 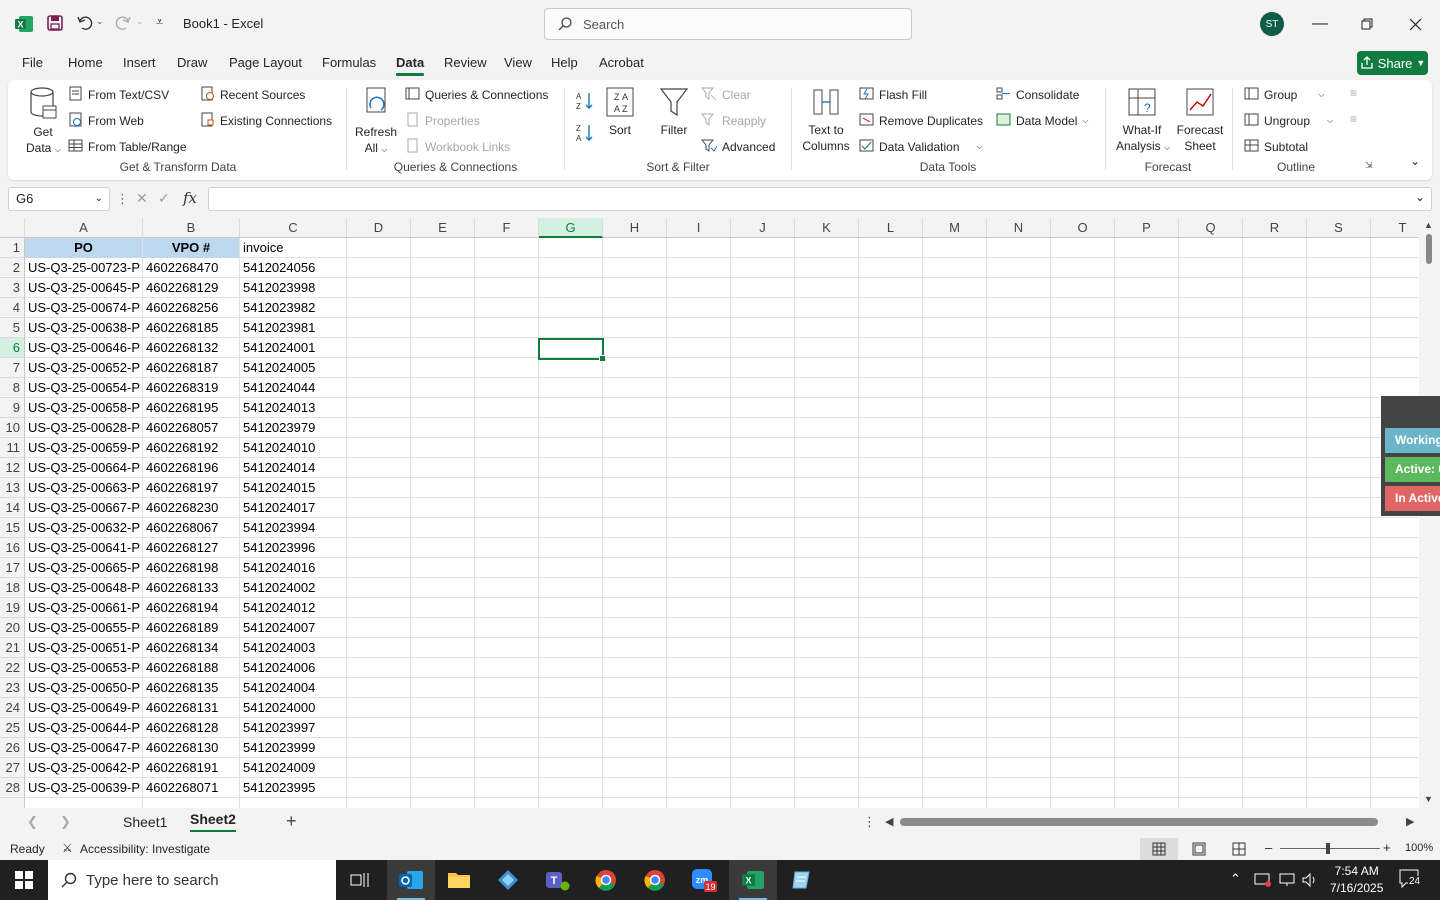 What do you see at coordinates (191, 508) in the screenshot?
I see `table-cell: 4602268230` at bounding box center [191, 508].